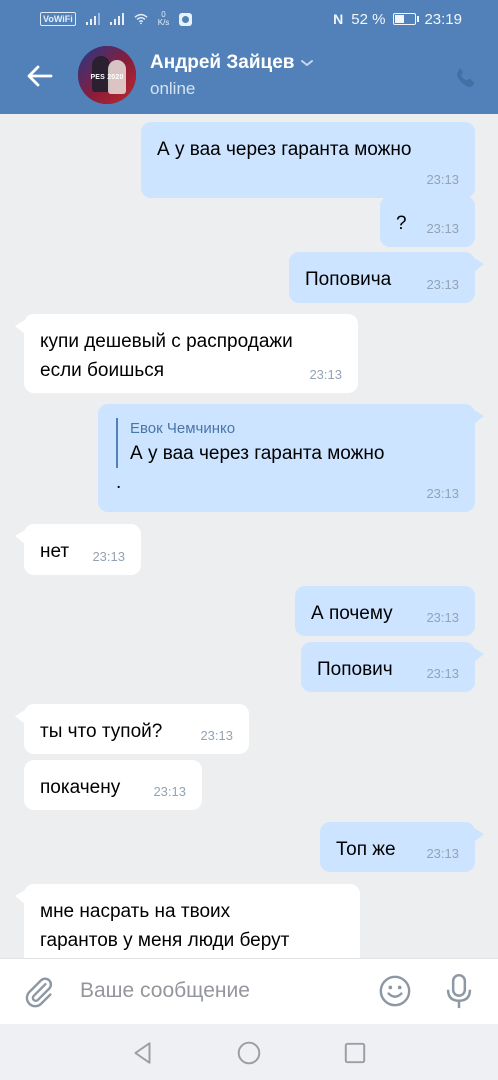 This screenshot has width=498, height=1080. What do you see at coordinates (78, 549) in the screenshot?
I see `message-bubble-incoming: нет 23:13` at bounding box center [78, 549].